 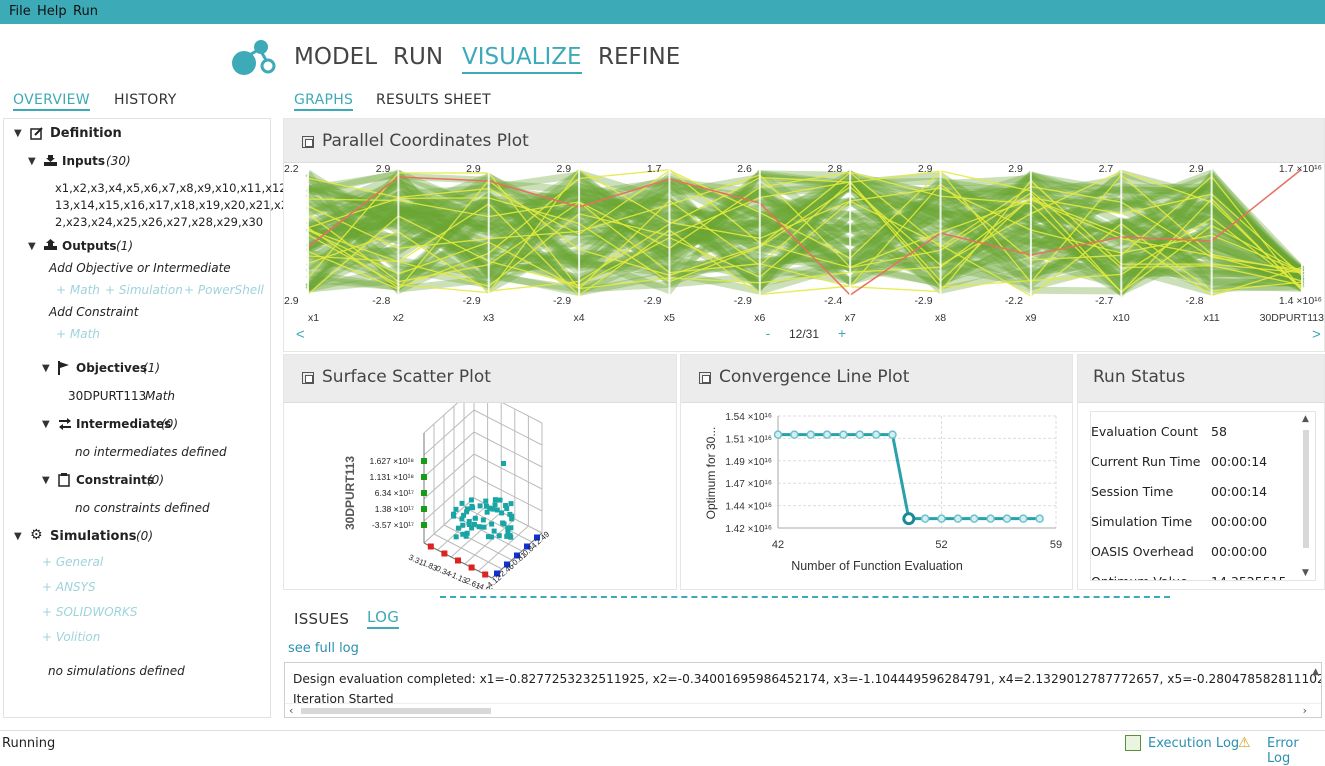 What do you see at coordinates (52, 11) in the screenshot?
I see `menu-help: Help` at bounding box center [52, 11].